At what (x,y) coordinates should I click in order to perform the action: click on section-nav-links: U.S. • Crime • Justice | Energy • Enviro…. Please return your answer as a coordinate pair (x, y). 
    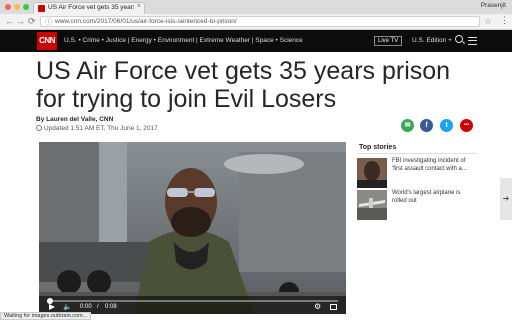
    Looking at the image, I should click on (183, 40).